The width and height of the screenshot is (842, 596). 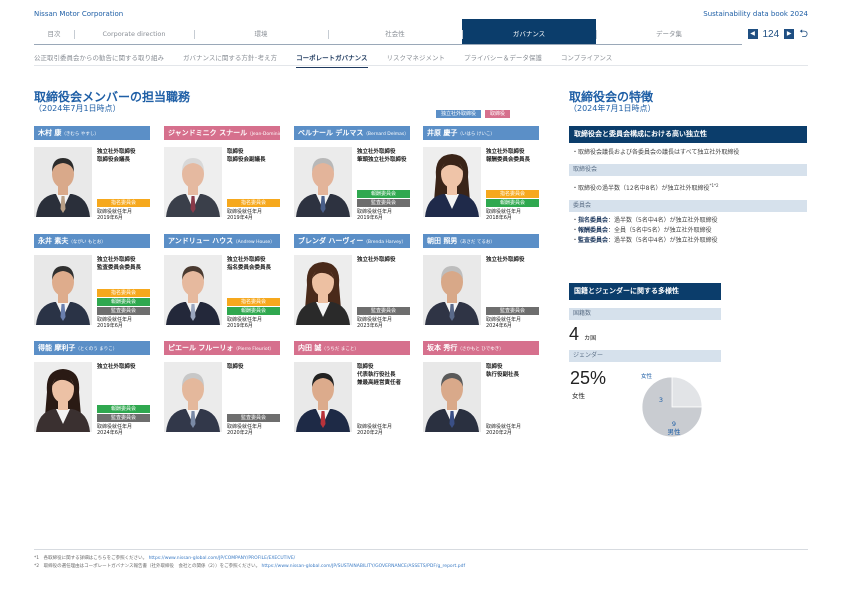 What do you see at coordinates (253, 311) in the screenshot?
I see `committee-badge: 報酬委員会` at bounding box center [253, 311].